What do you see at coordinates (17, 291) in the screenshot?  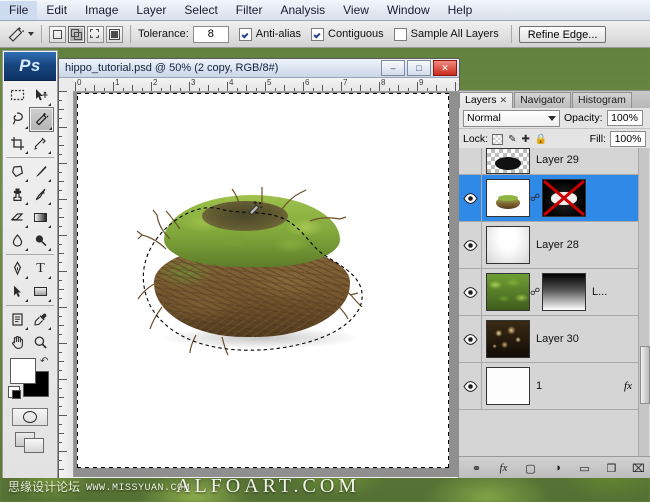 I see `path-selection-tool` at bounding box center [17, 291].